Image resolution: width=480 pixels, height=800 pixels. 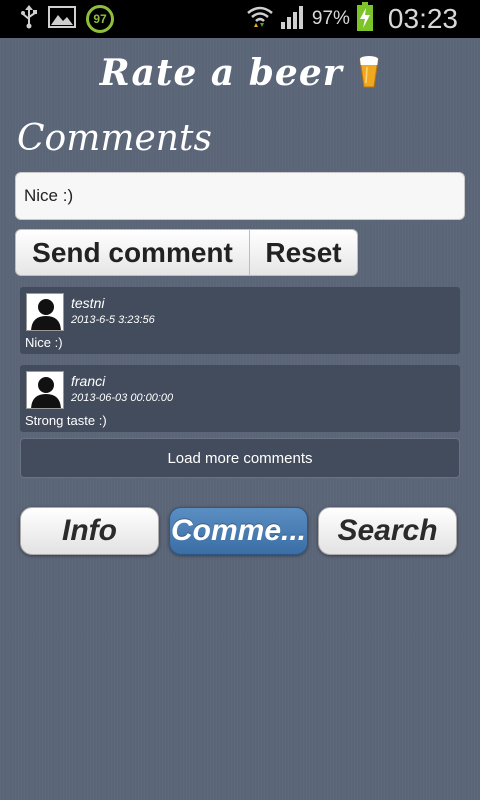 What do you see at coordinates (387, 531) in the screenshot?
I see `search-tab-button: Search` at bounding box center [387, 531].